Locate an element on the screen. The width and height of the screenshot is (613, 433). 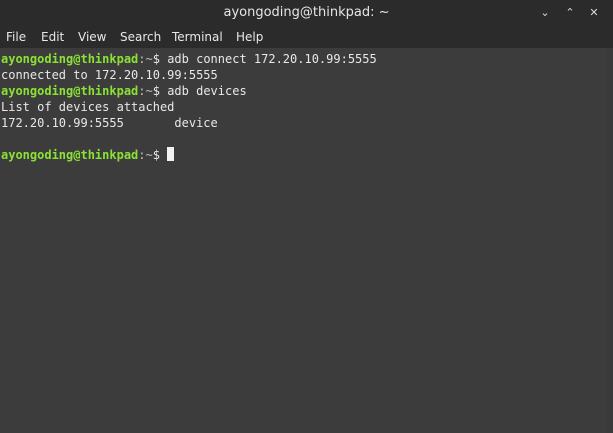
terminal-line: connected to 172.20.10.99:5555 is located at coordinates (109, 75).